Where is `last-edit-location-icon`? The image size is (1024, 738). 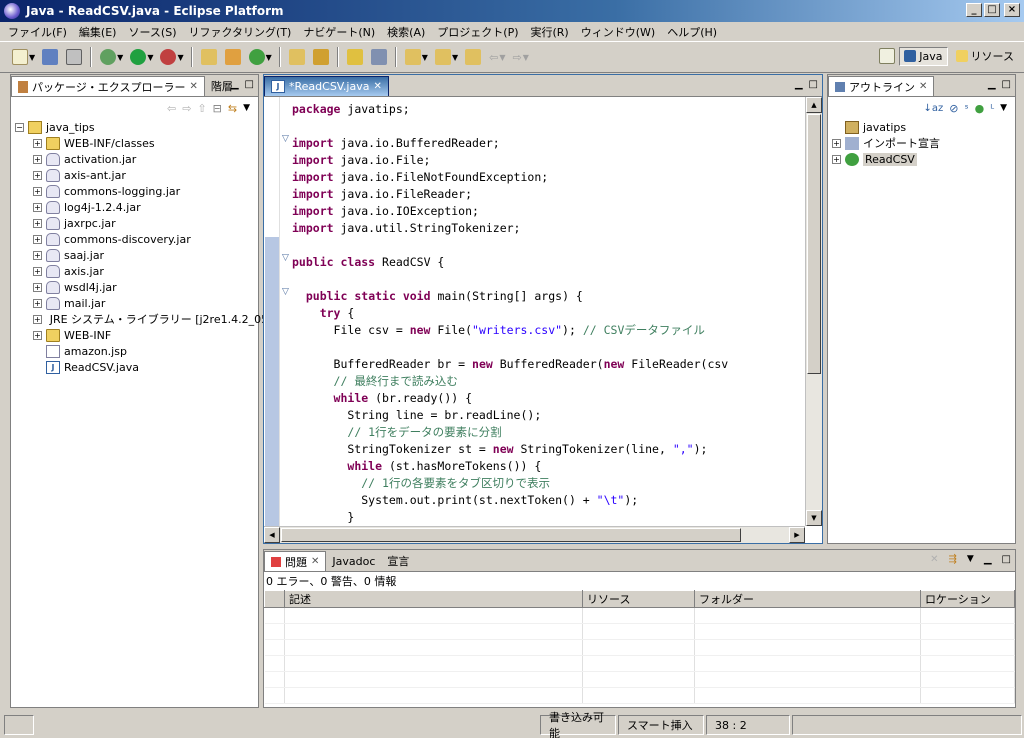
last-edit-location-icon is located at coordinates (473, 57).